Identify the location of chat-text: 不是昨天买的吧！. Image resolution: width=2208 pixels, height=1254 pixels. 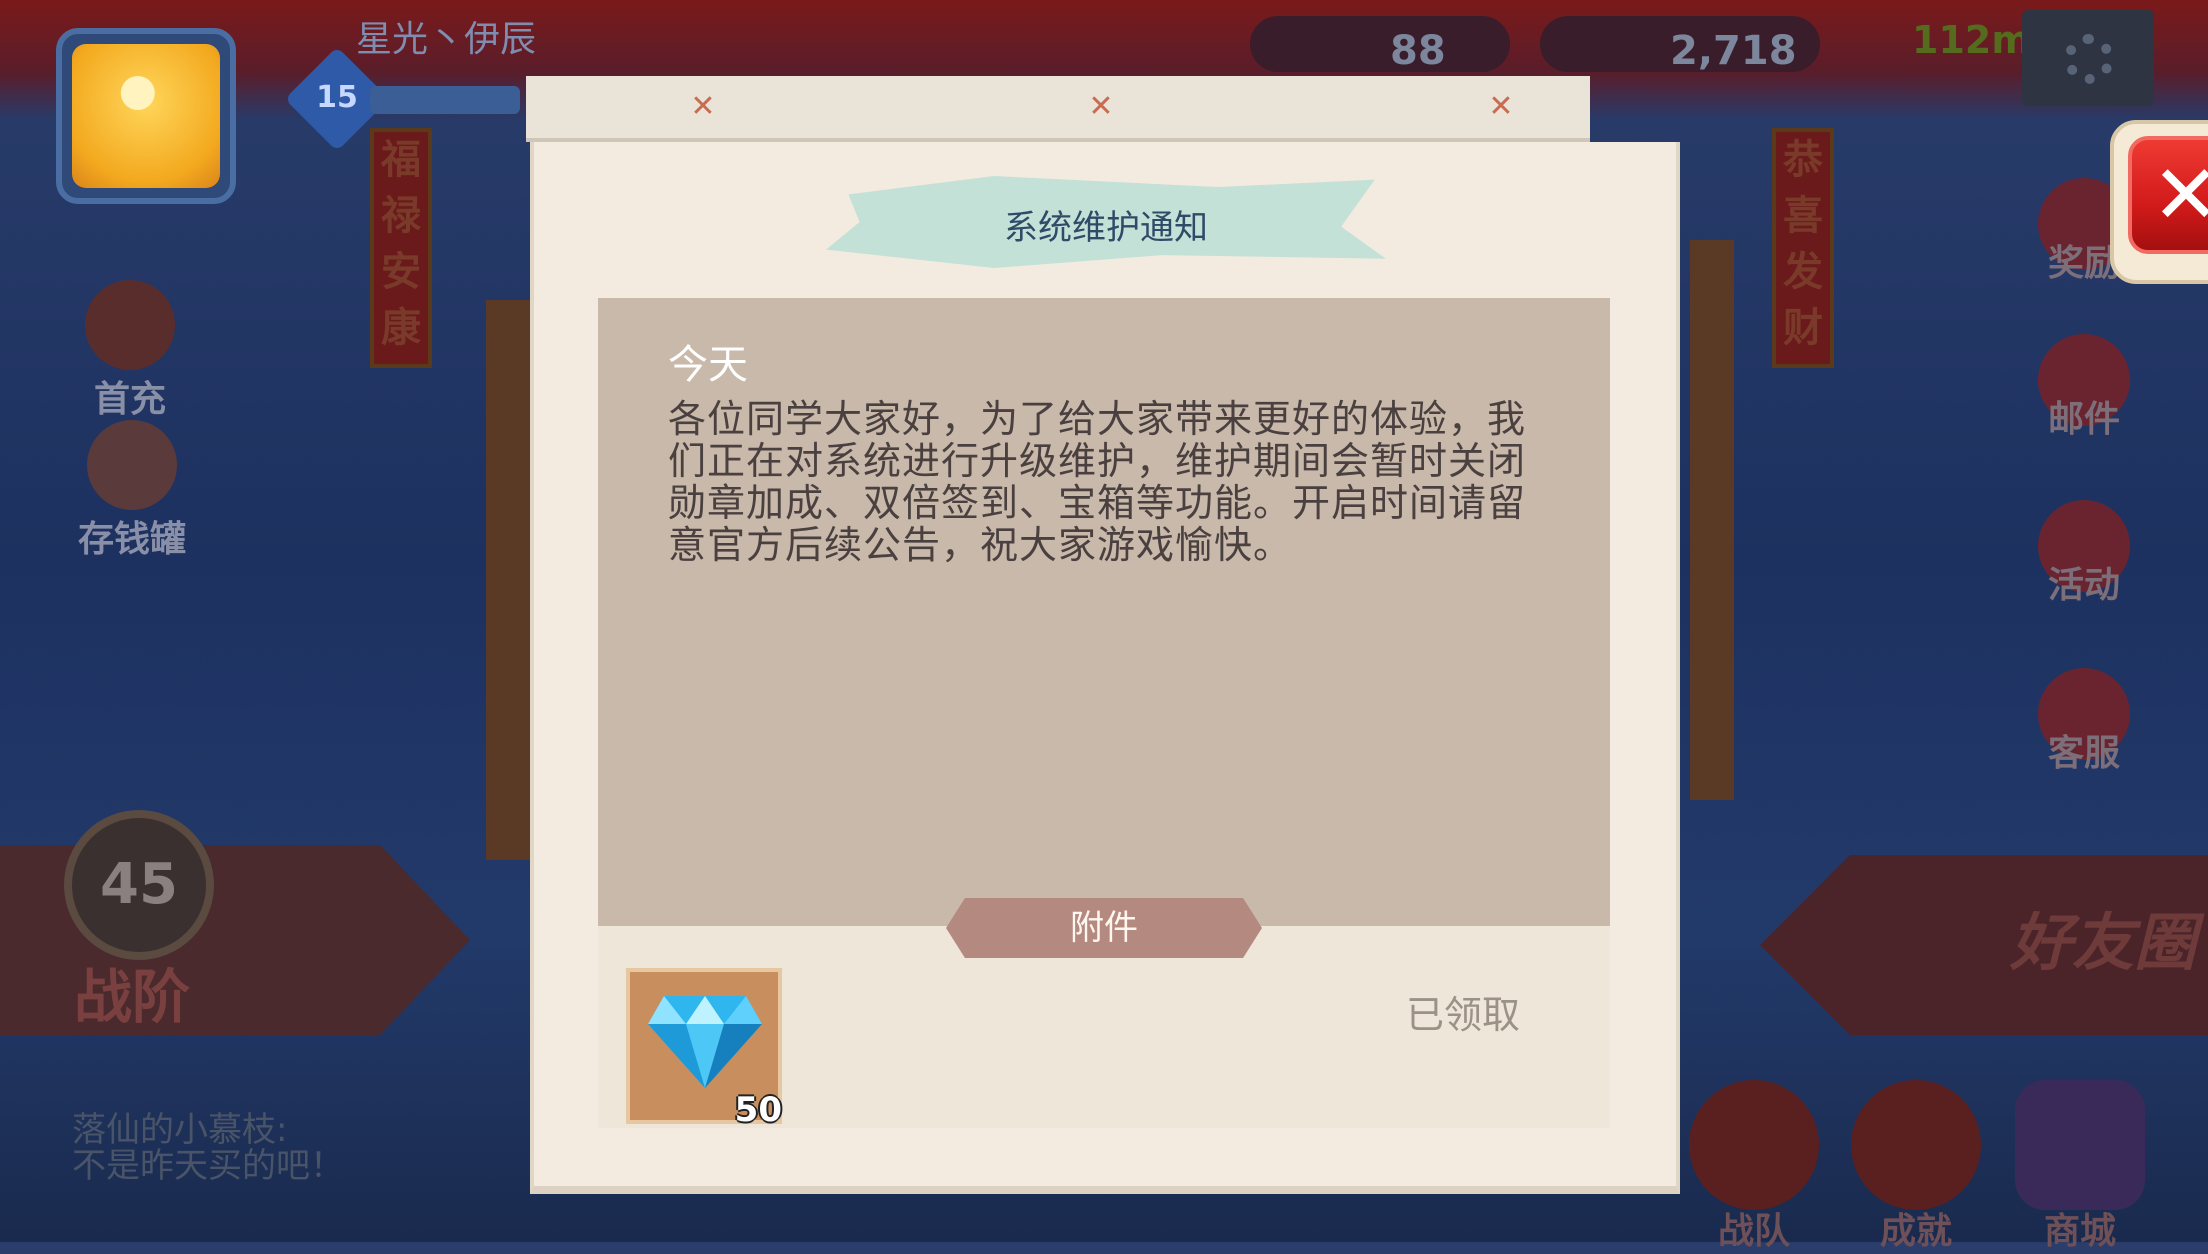
(208, 1166).